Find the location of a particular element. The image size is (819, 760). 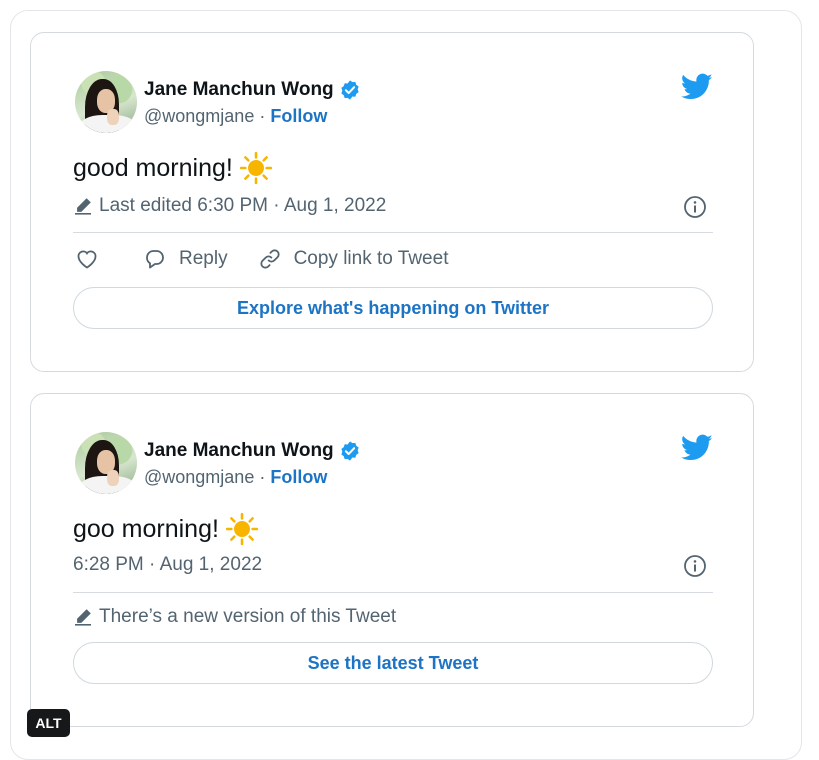

edit-timestamp: Last edited 6:30 PM · Aug 1, 2022 is located at coordinates (229, 206).